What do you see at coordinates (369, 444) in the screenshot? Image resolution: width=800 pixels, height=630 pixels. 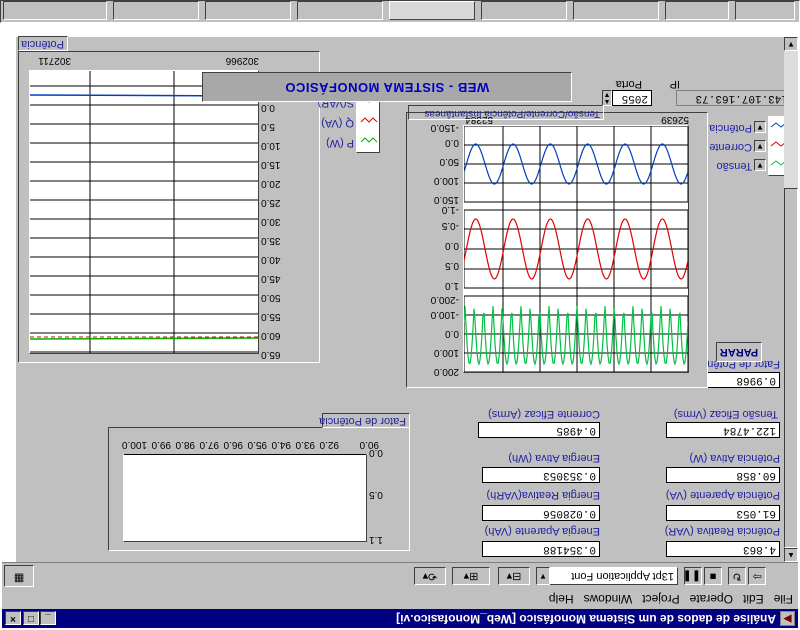 I see `fp-x-tick: 90.0` at bounding box center [369, 444].